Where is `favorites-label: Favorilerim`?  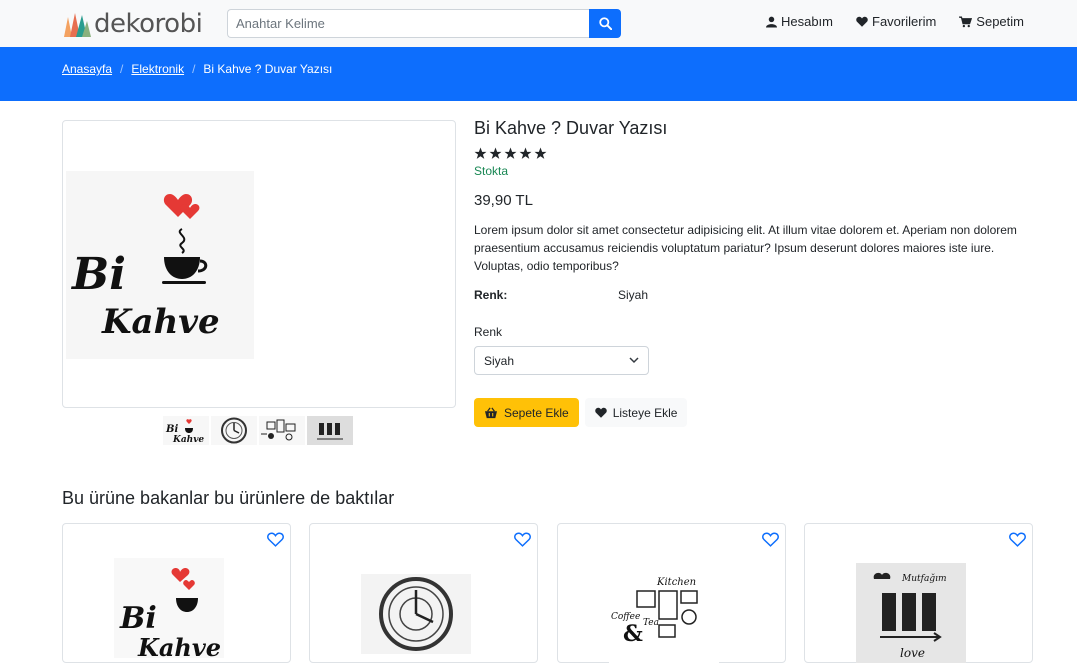
favorites-label: Favorilerim is located at coordinates (904, 21).